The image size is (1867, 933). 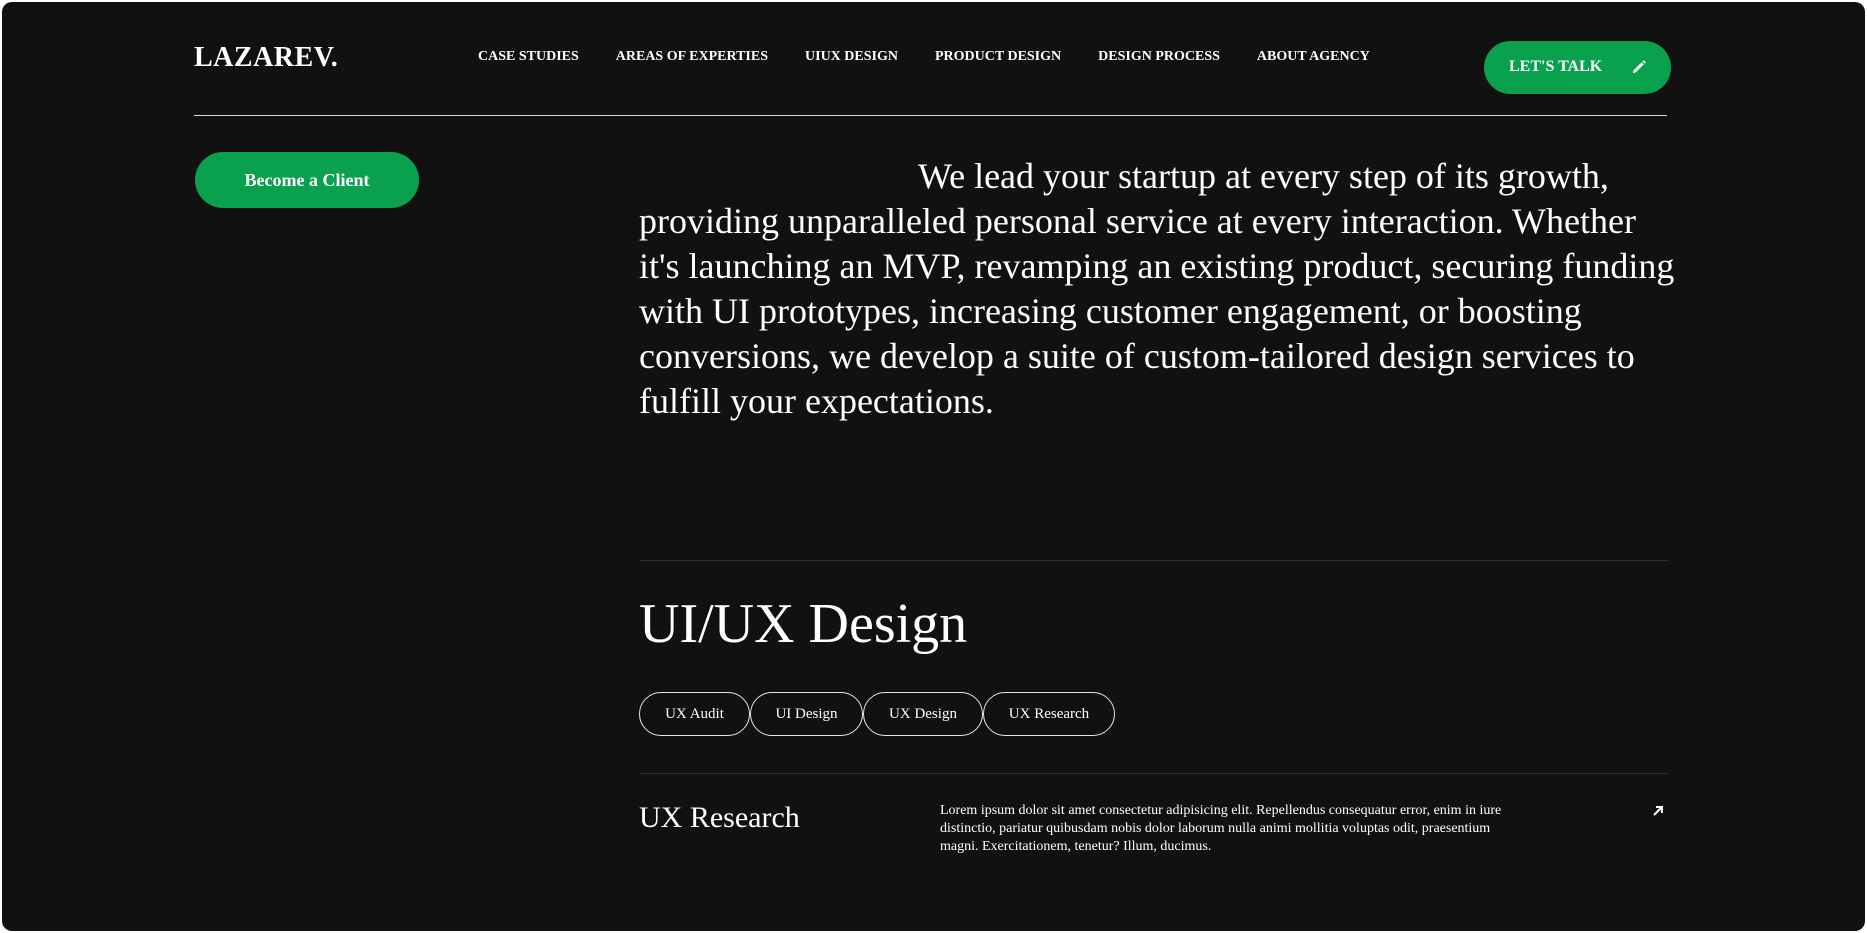 I want to click on arrow-up-right-icon, so click(x=1658, y=811).